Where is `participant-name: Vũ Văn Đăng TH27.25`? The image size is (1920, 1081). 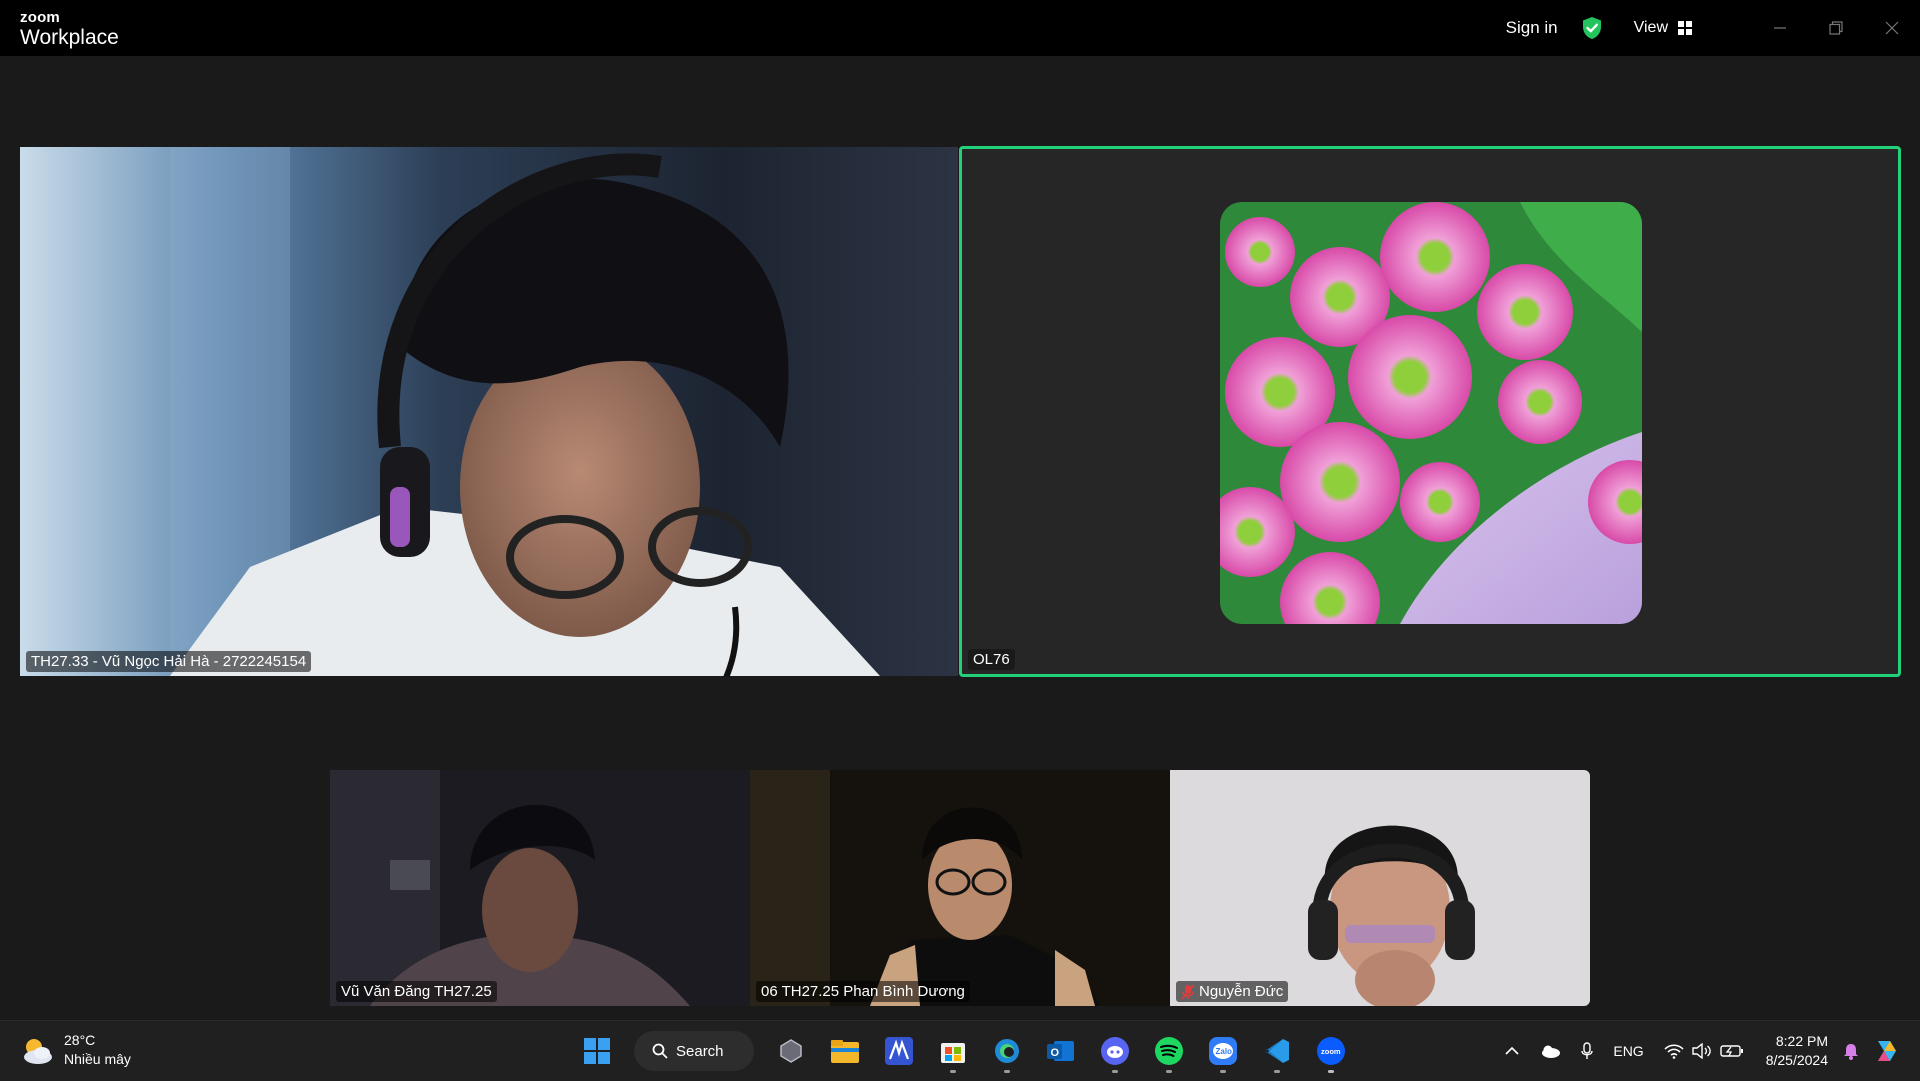 participant-name: Vũ Văn Đăng TH27.25 is located at coordinates (416, 991).